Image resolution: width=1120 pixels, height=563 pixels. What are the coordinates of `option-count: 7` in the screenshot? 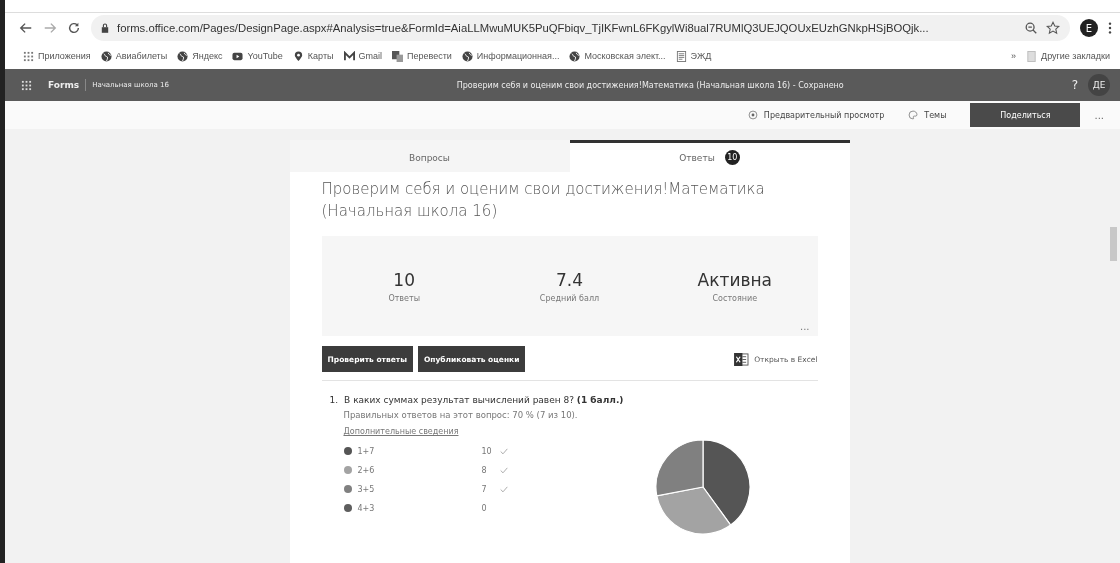 It's located at (484, 489).